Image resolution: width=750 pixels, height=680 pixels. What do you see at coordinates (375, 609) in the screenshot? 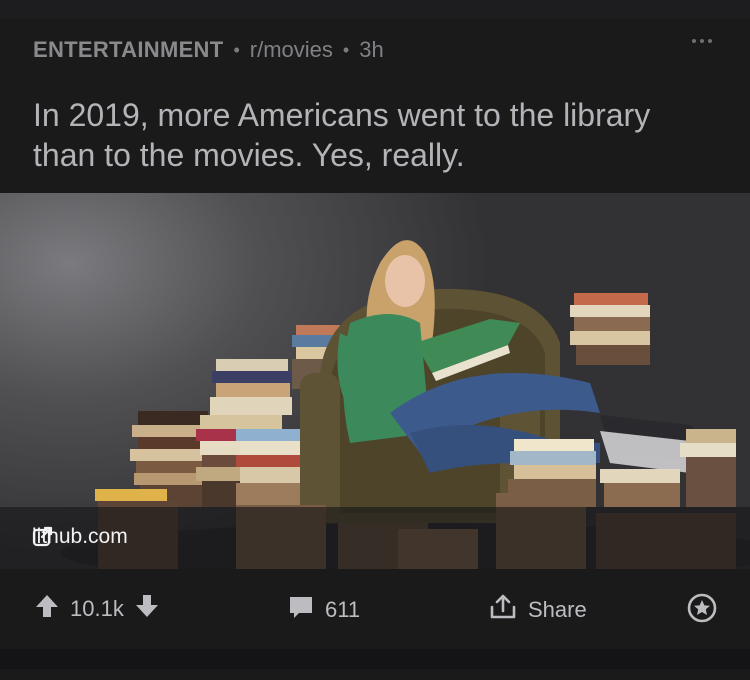
I see `post-actions: 10.1k 611 Share` at bounding box center [375, 609].